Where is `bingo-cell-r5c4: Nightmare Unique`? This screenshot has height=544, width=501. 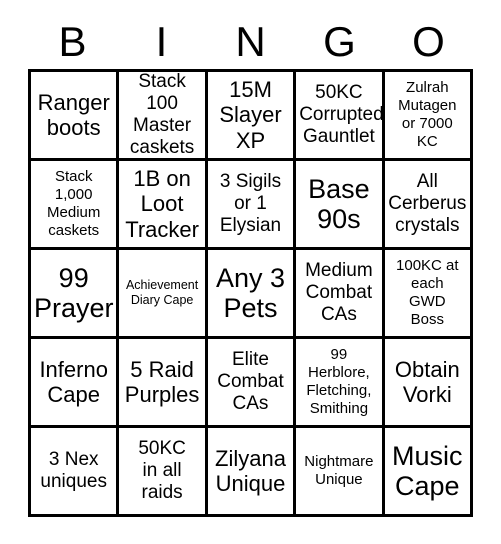 bingo-cell-r5c4: Nightmare Unique is located at coordinates (340, 472).